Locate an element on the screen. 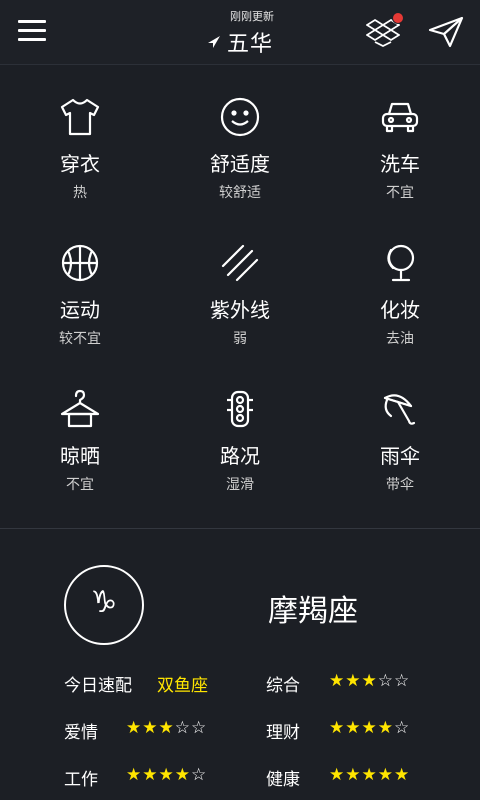  smiley-icon is located at coordinates (240, 117).